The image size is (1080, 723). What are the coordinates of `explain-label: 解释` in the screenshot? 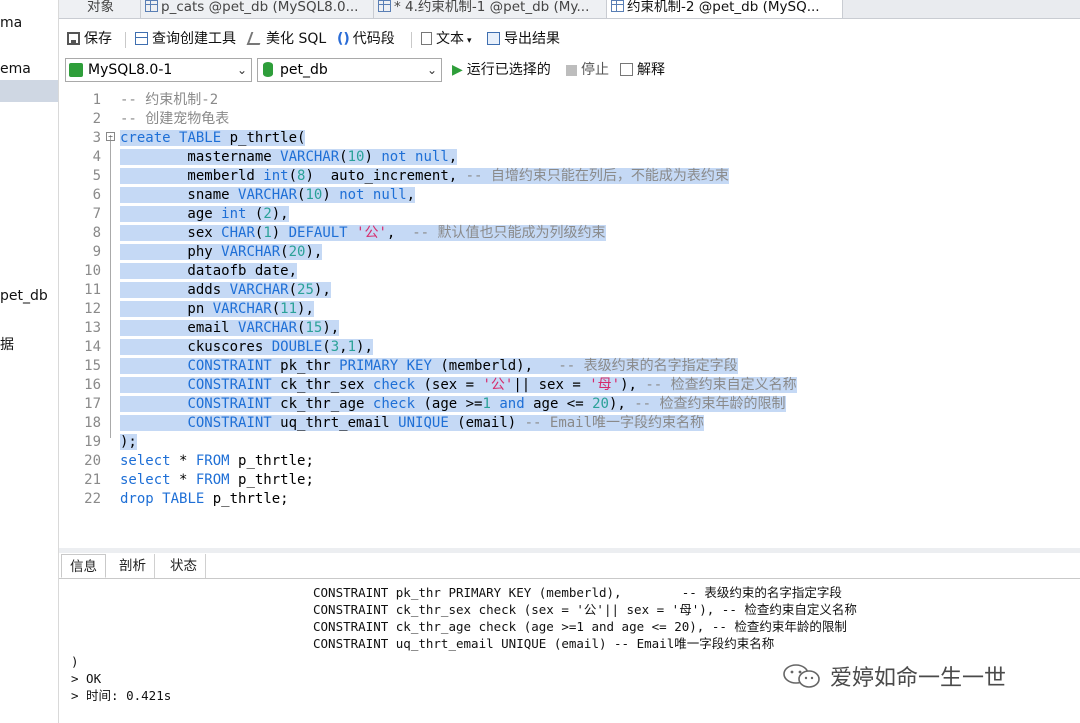 It's located at (651, 70).